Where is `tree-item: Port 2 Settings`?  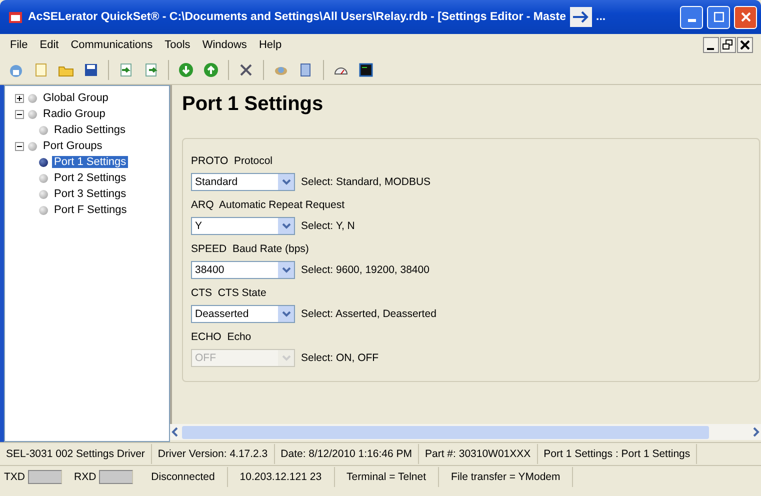 tree-item: Port 2 Settings is located at coordinates (90, 178).